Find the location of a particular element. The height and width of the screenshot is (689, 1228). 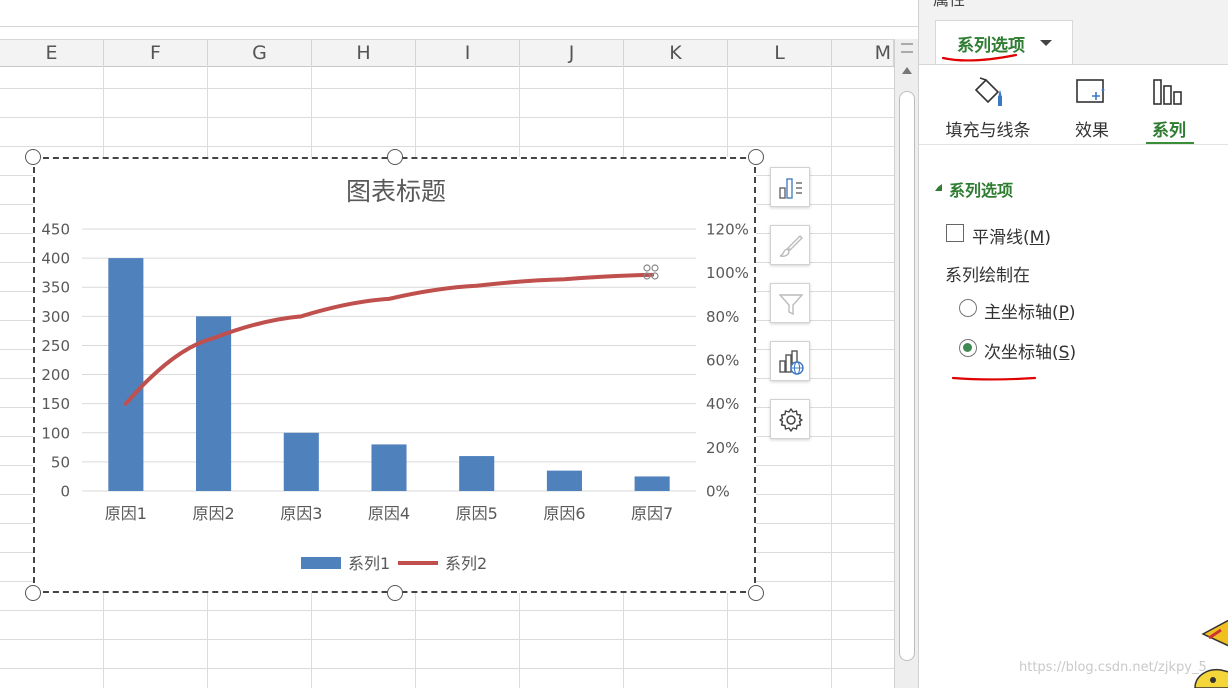

series-bars-icon is located at coordinates (1167, 92).